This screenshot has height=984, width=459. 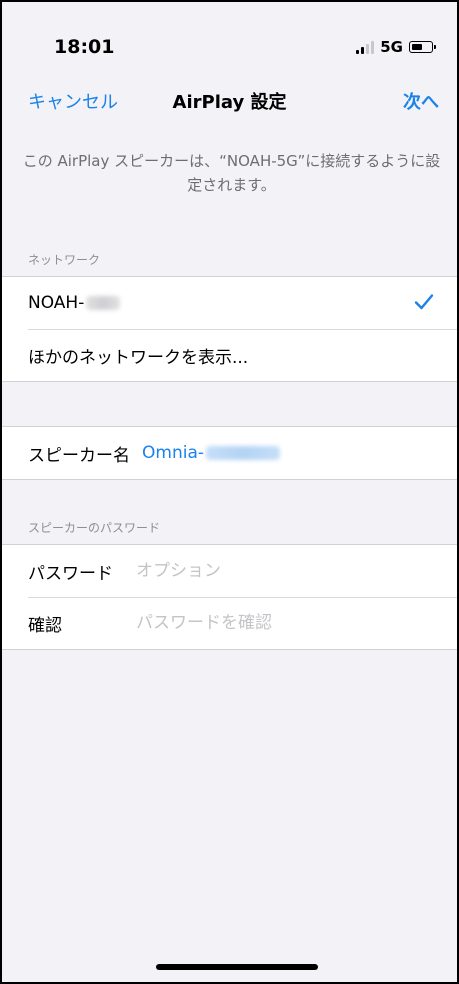 What do you see at coordinates (229, 303) in the screenshot?
I see `network-row-selected: NOAH-` at bounding box center [229, 303].